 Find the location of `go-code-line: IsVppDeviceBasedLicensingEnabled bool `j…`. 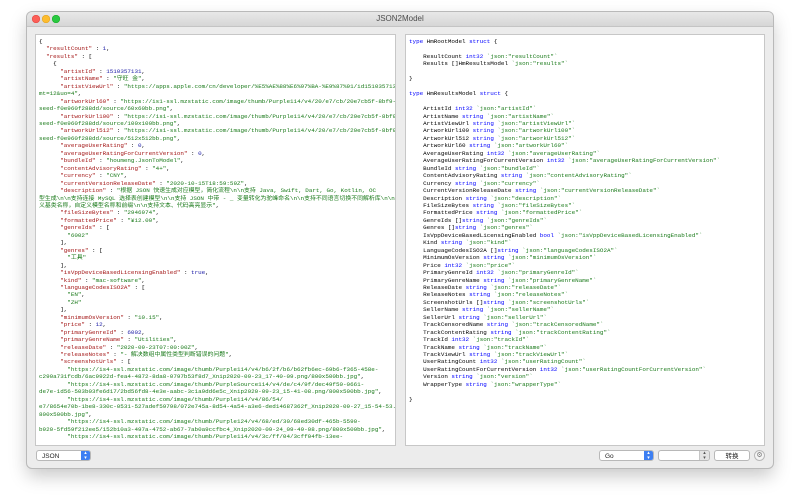

go-code-line: IsVppDeviceBasedLicensingEnabled bool `j… is located at coordinates (586, 235).